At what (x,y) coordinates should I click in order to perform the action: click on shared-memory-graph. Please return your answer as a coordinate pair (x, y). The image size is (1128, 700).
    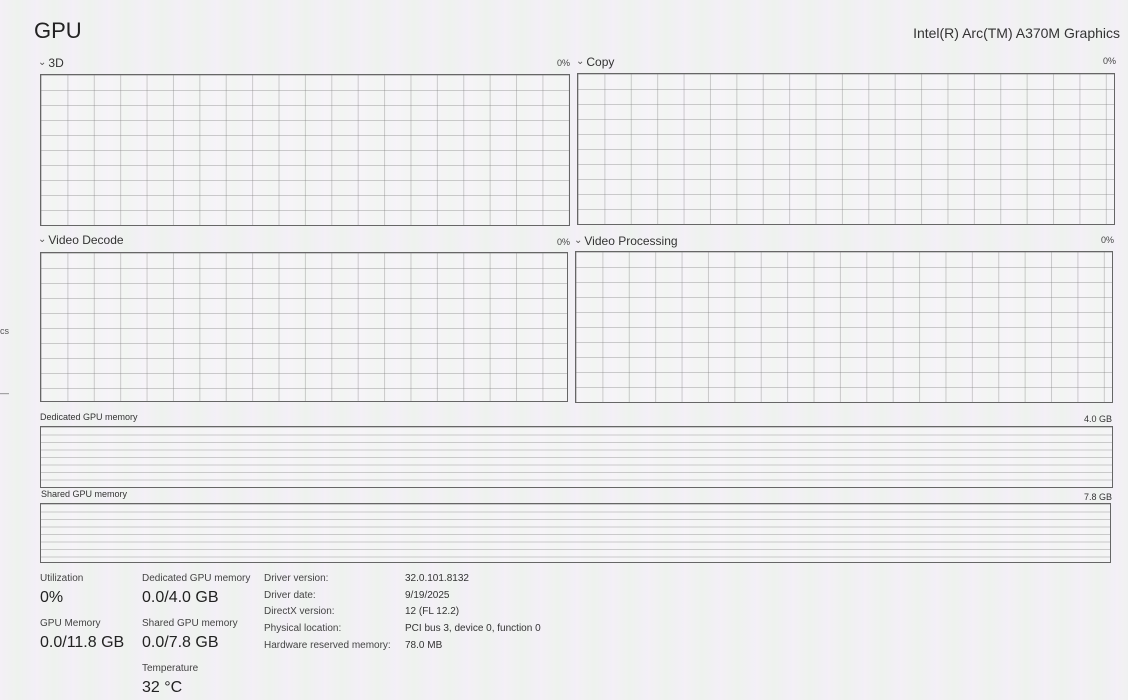
    Looking at the image, I should click on (575, 533).